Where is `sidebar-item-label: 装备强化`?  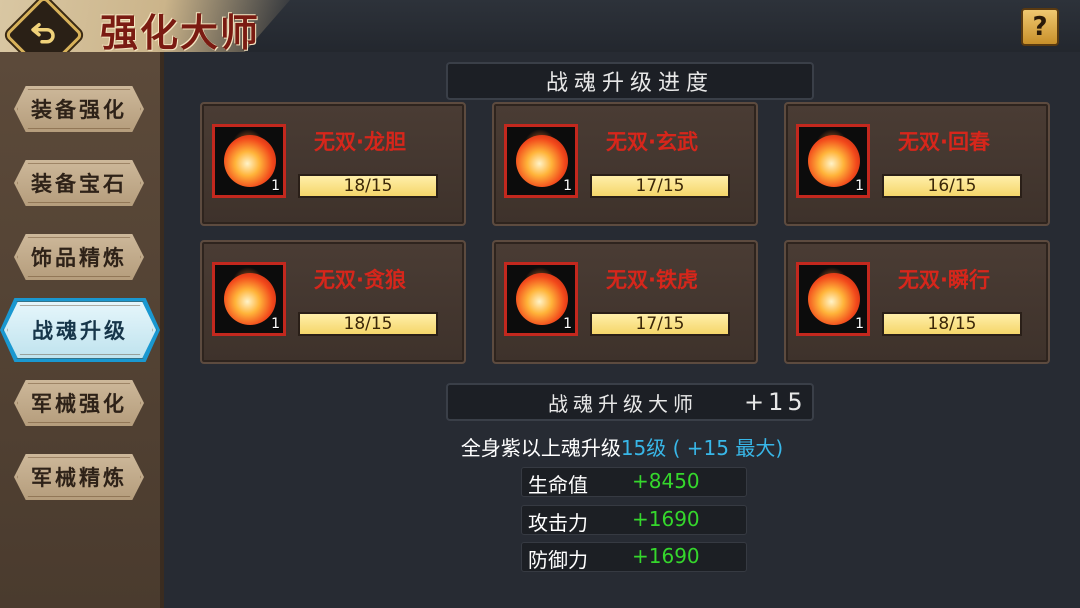 sidebar-item-label: 装备强化 is located at coordinates (79, 110).